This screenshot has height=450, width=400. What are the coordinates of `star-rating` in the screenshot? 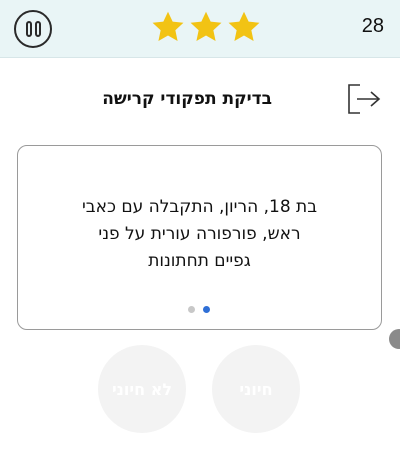 It's located at (206, 28).